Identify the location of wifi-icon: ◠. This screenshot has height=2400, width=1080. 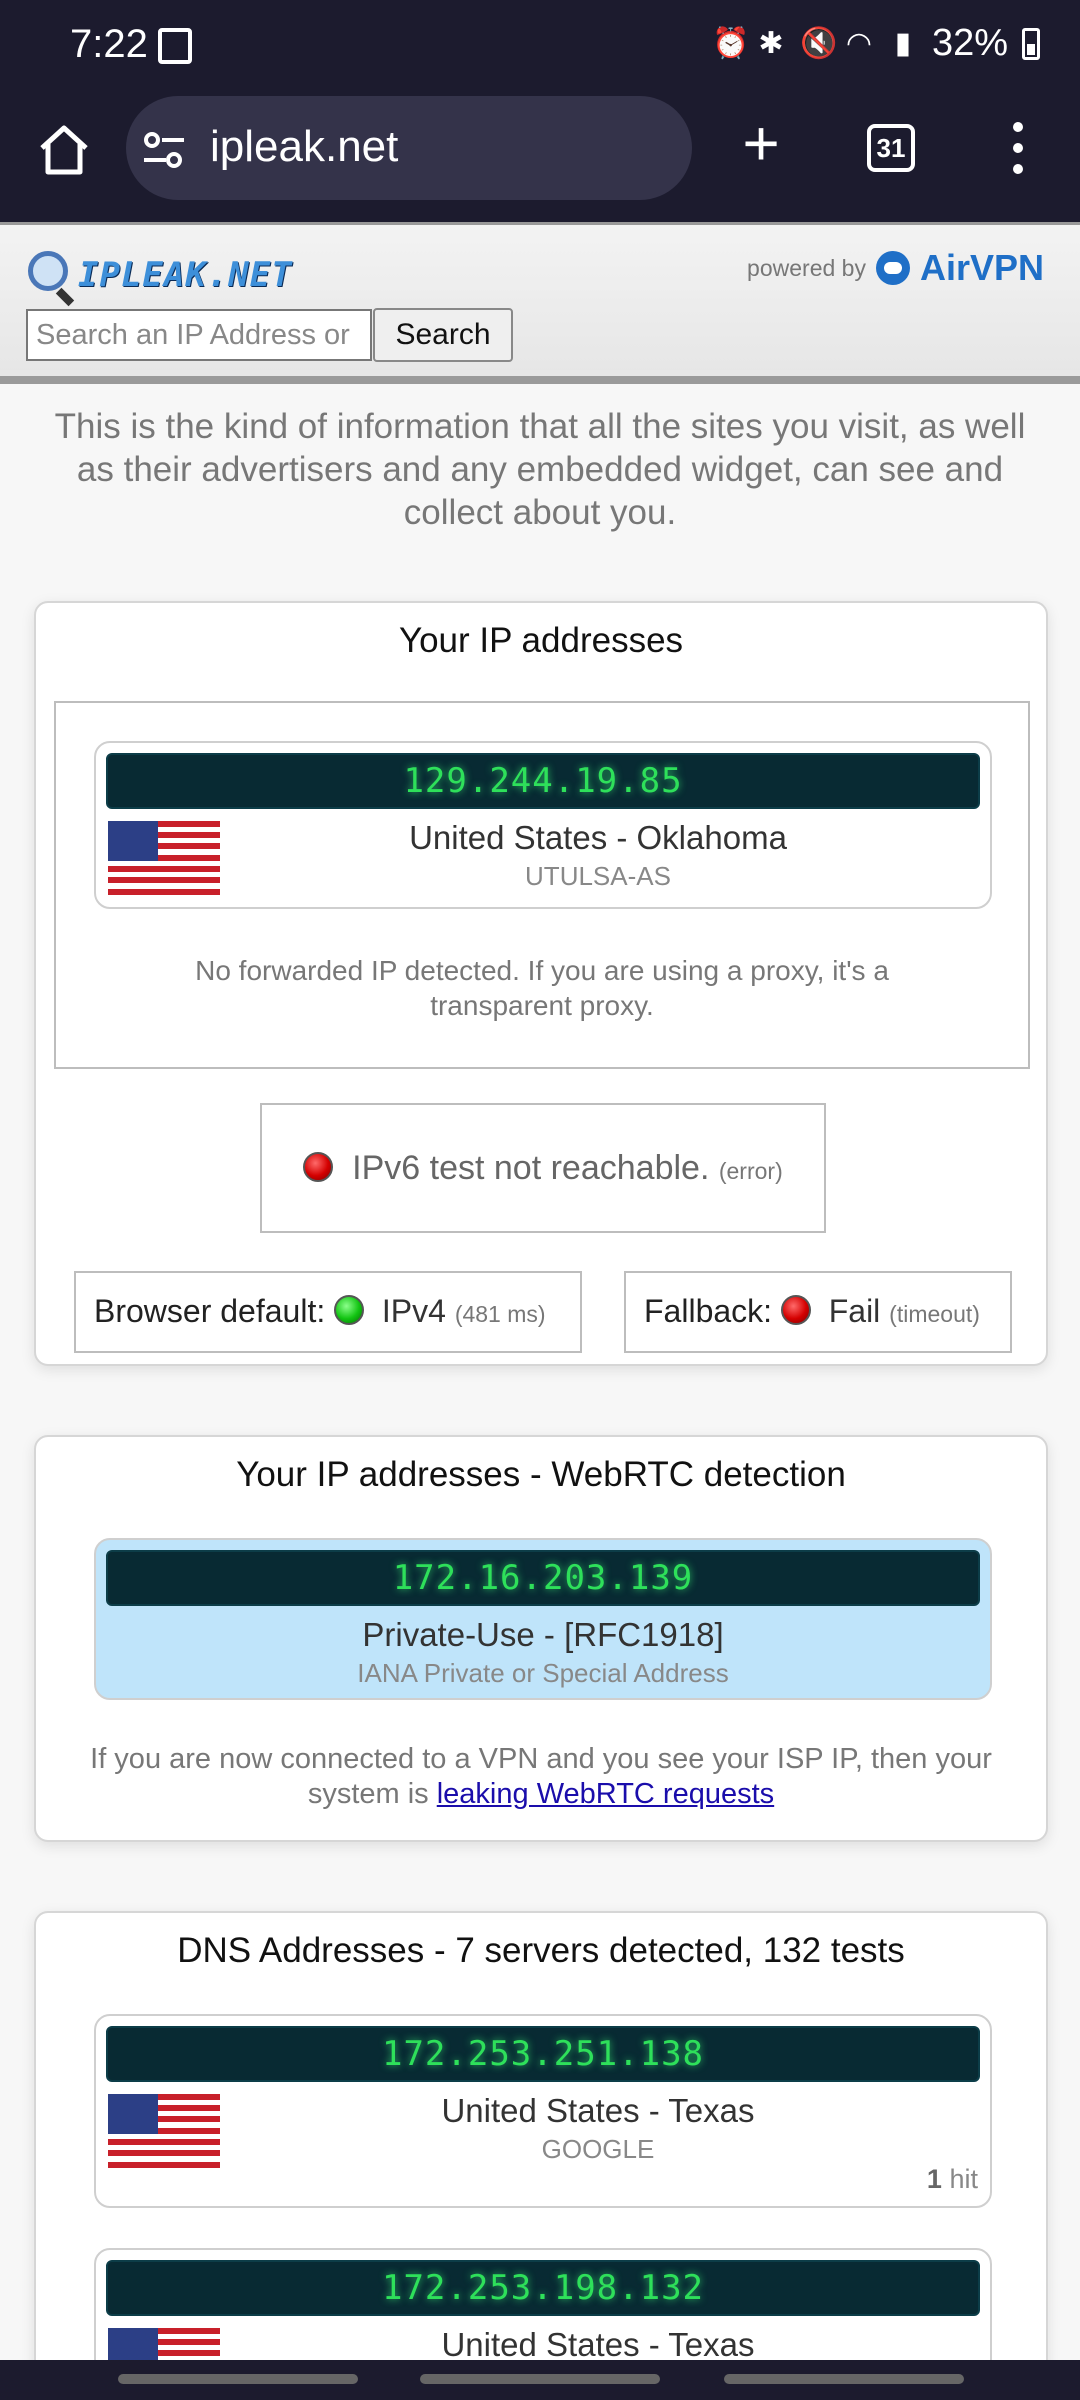
(859, 43).